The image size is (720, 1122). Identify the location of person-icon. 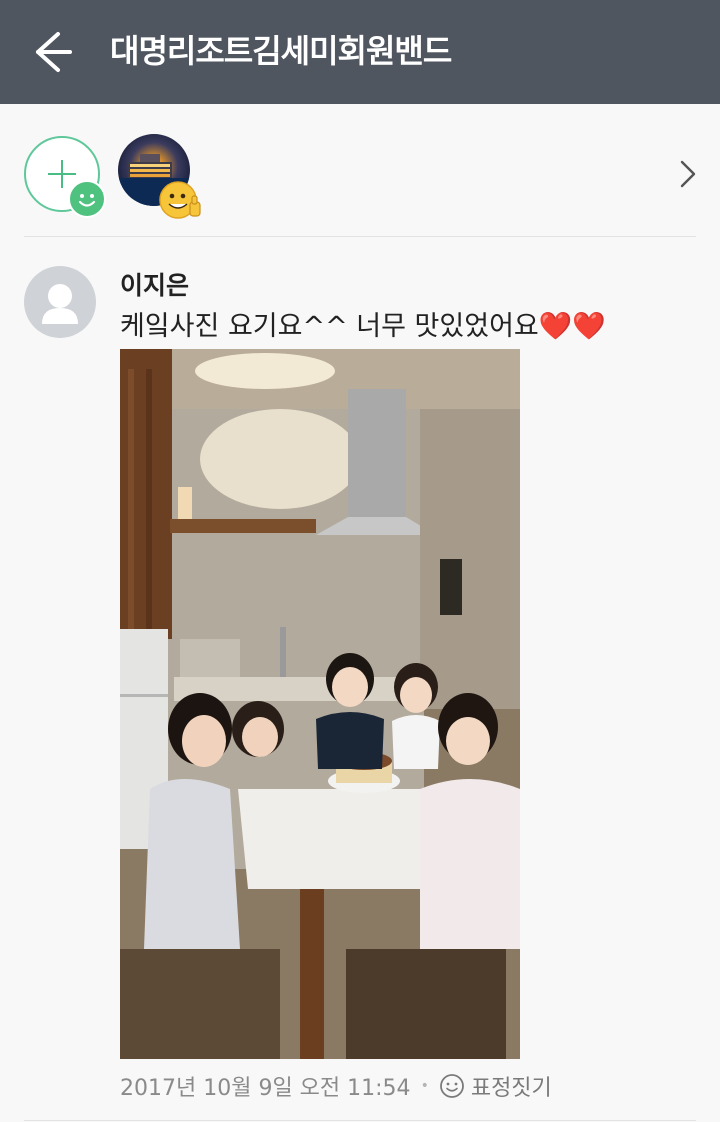
(60, 304).